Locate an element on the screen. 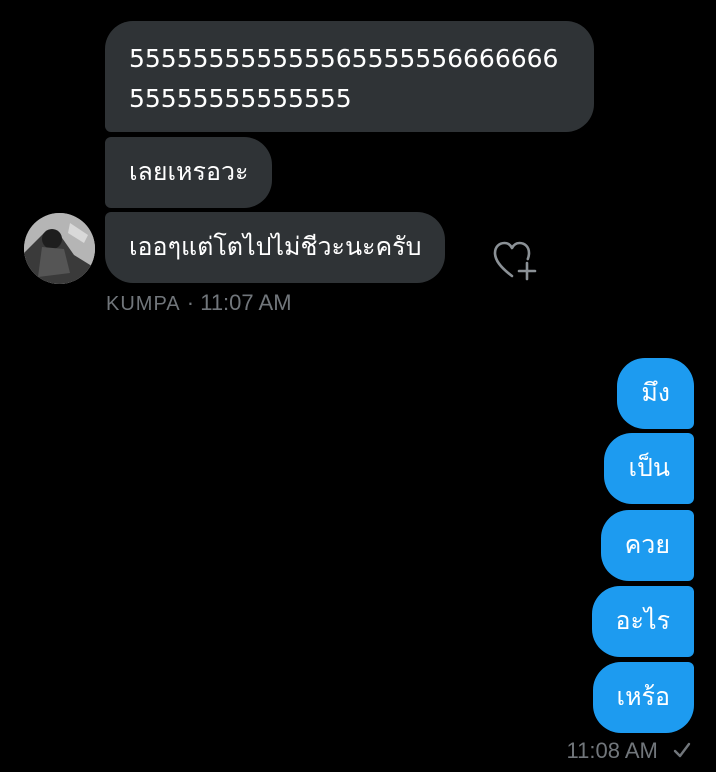 This screenshot has width=716, height=772. message-timestamp: 11:08 AM is located at coordinates (612, 750).